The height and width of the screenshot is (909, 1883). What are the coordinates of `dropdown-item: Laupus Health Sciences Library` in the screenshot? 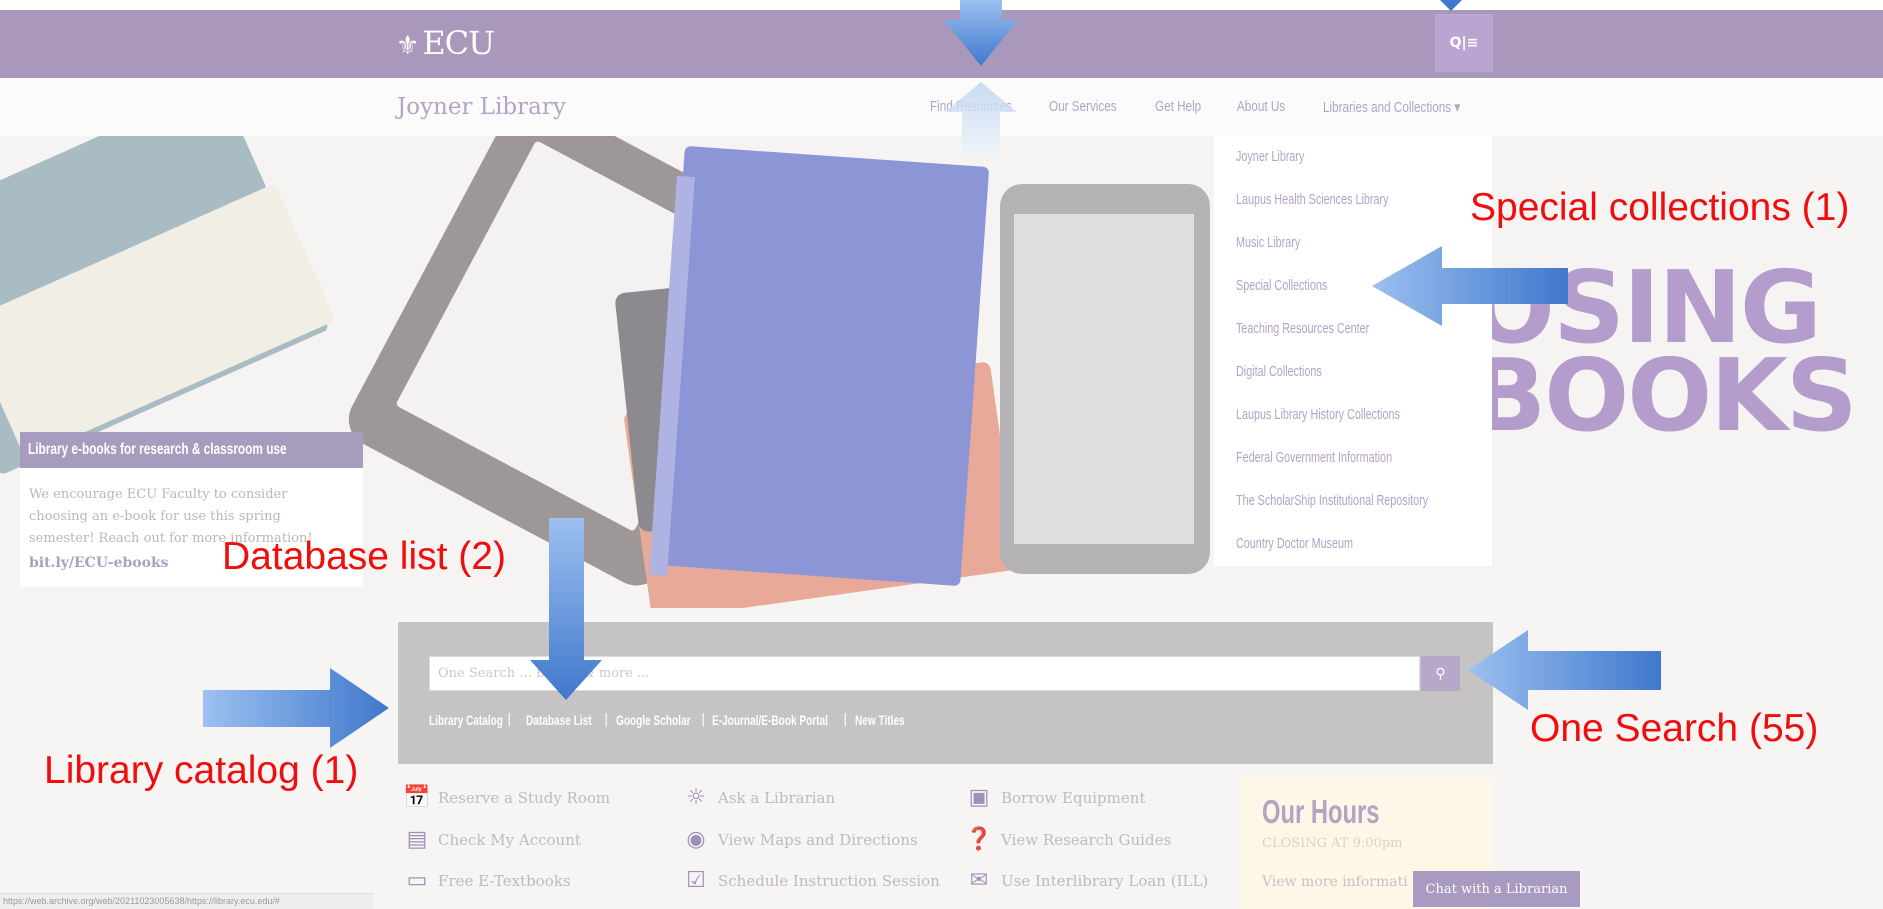 It's located at (1312, 199).